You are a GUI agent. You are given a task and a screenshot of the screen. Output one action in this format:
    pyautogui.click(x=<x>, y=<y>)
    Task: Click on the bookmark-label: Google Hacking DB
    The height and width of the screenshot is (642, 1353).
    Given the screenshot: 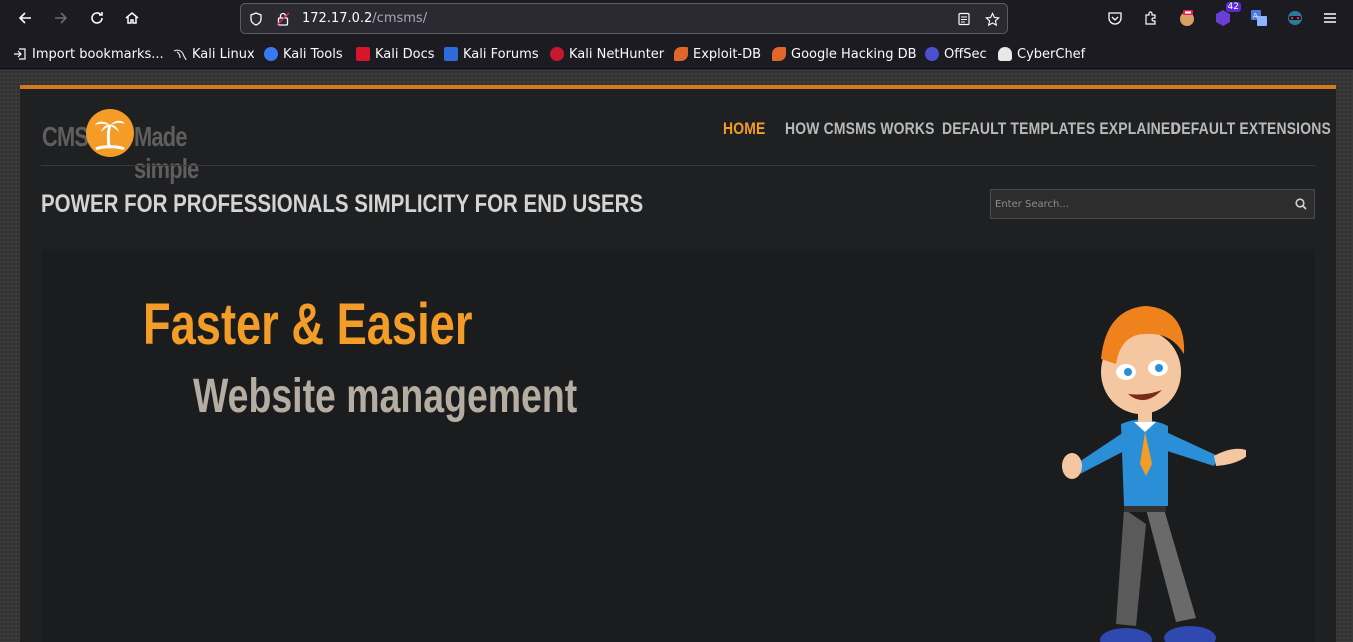 What is the action you would take?
    pyautogui.click(x=854, y=54)
    